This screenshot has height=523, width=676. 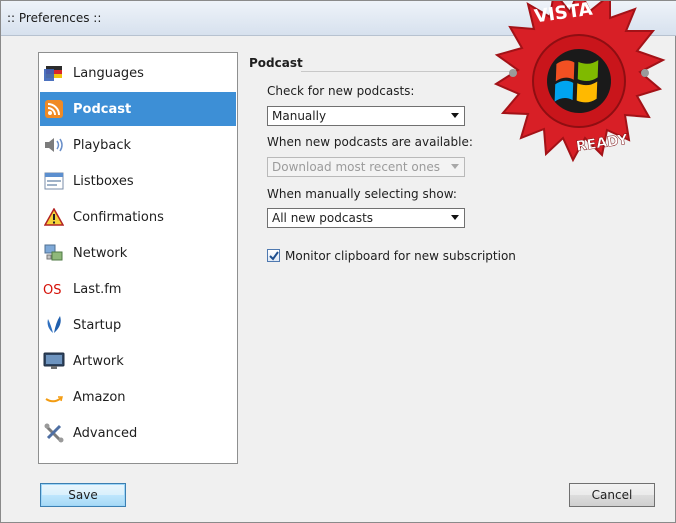 What do you see at coordinates (138, 145) in the screenshot?
I see `nav-item-playback: Playback` at bounding box center [138, 145].